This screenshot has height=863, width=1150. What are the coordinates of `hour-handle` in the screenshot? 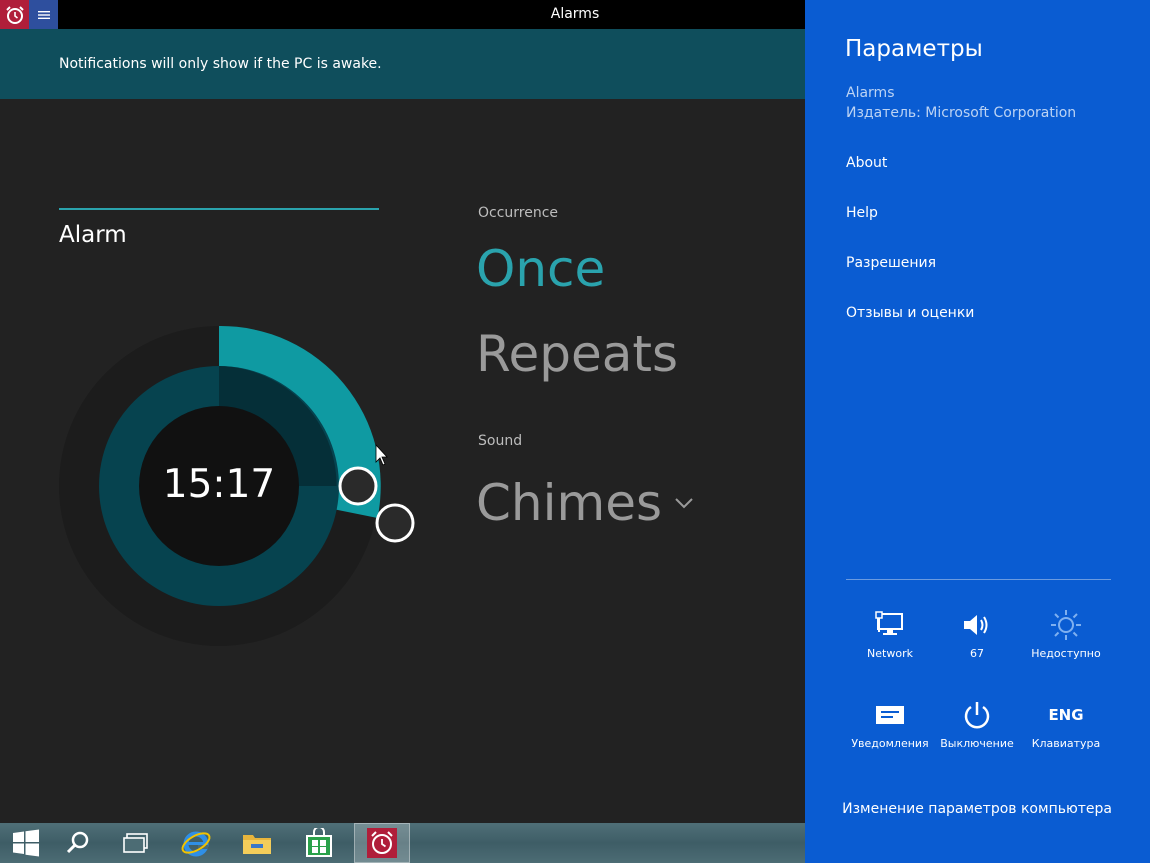 It's located at (358, 486).